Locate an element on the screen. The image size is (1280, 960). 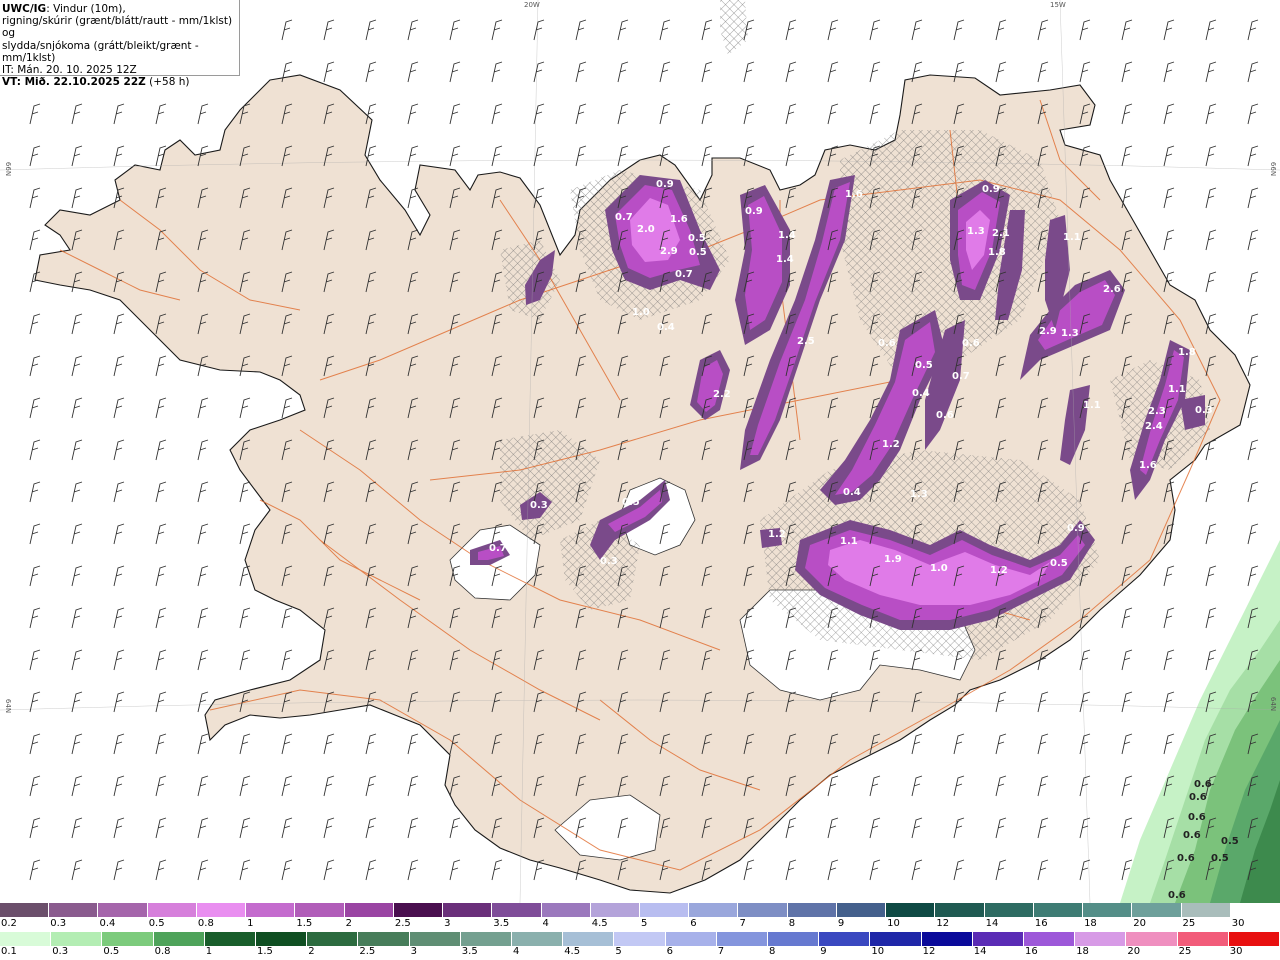
snow-value-label: 1.8 is located at coordinates (997, 252).